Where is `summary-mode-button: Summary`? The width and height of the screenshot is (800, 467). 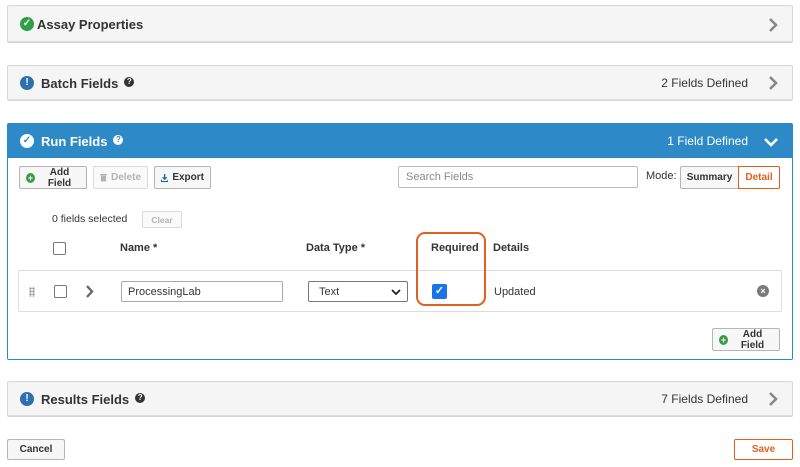
summary-mode-button: Summary is located at coordinates (709, 177).